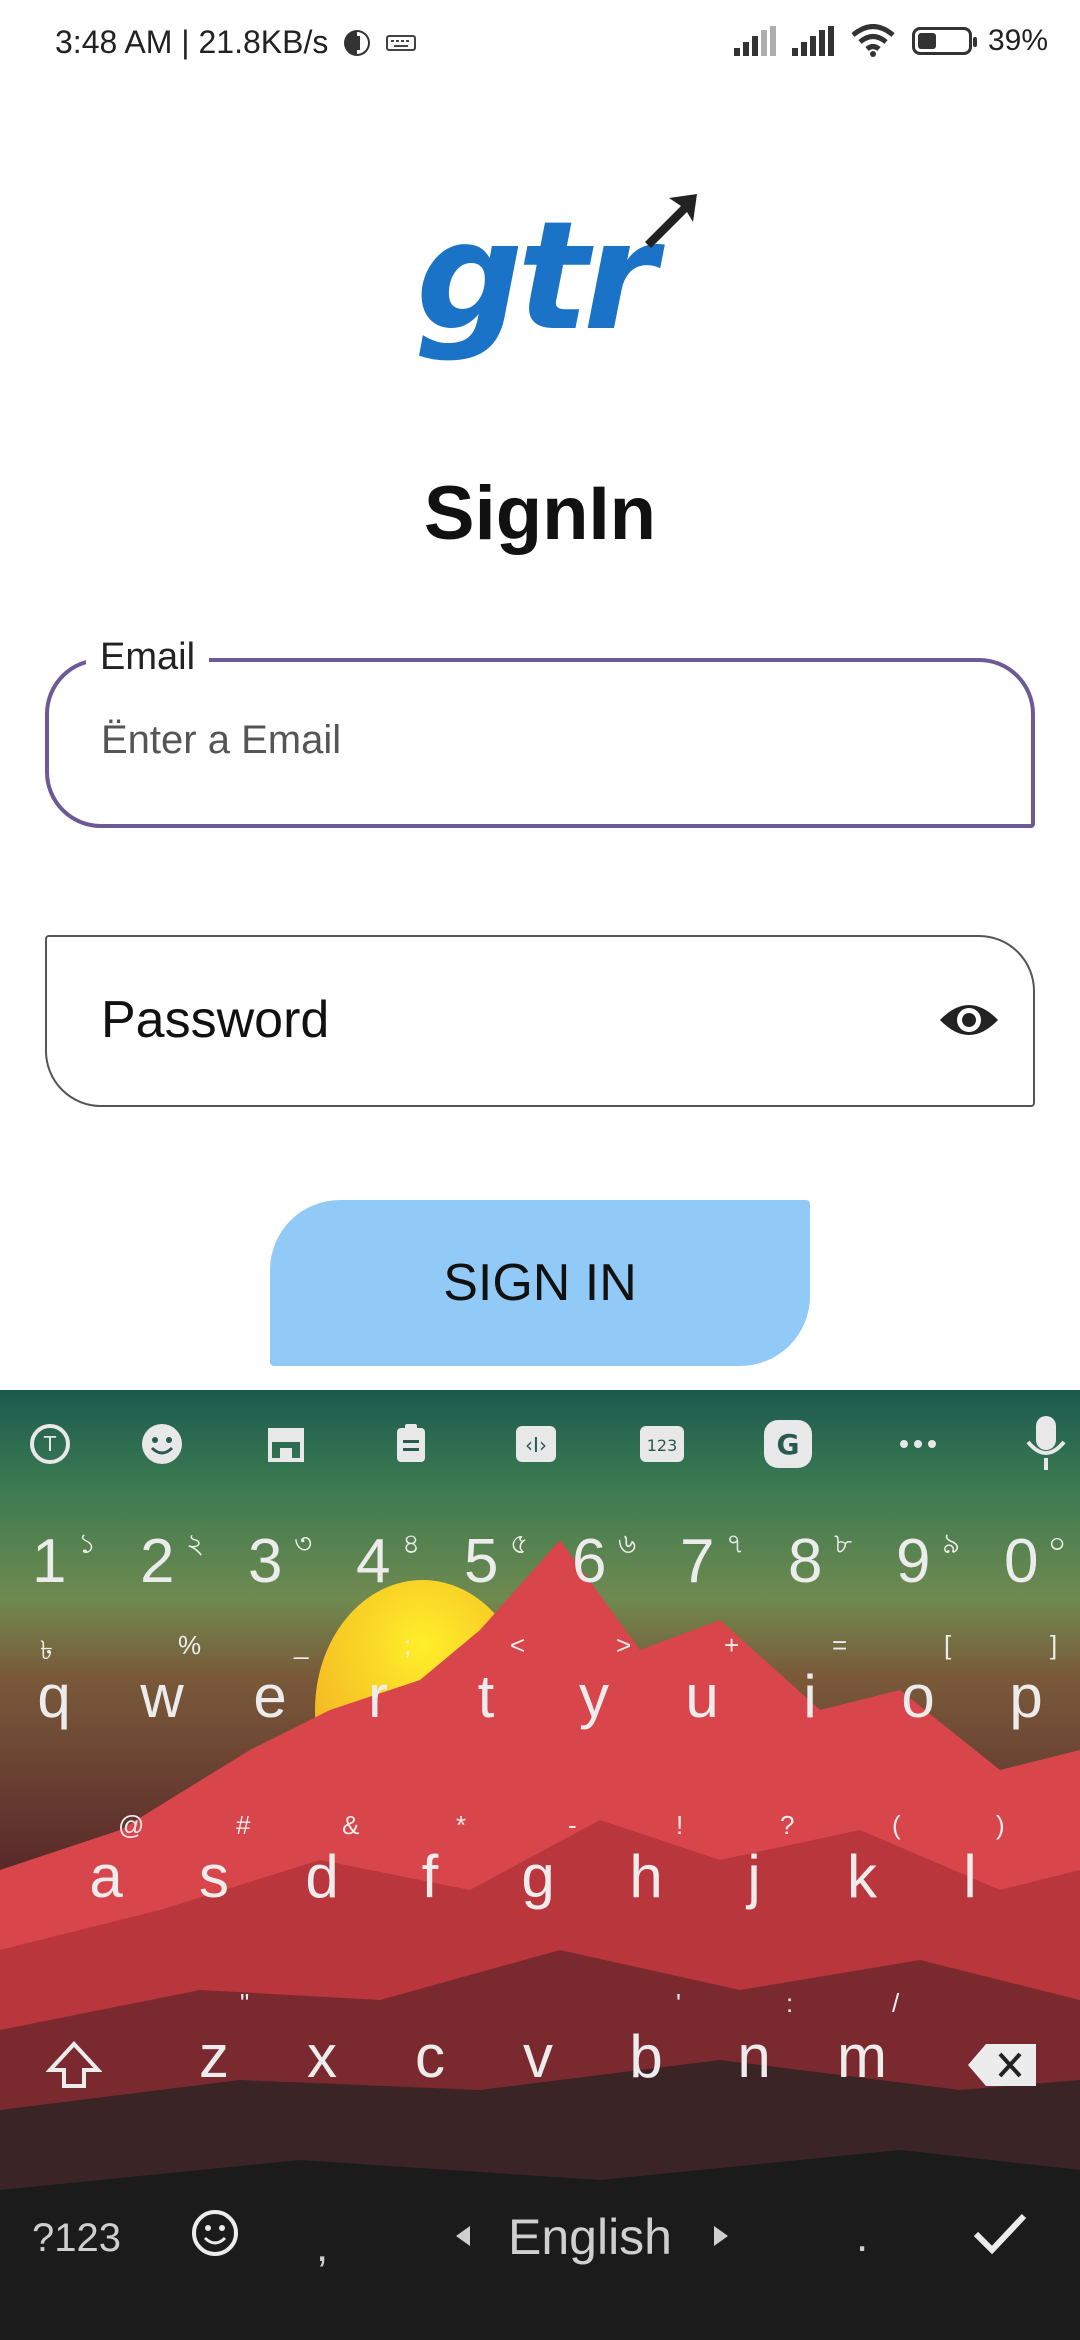  What do you see at coordinates (873, 40) in the screenshot?
I see `wifi-icon` at bounding box center [873, 40].